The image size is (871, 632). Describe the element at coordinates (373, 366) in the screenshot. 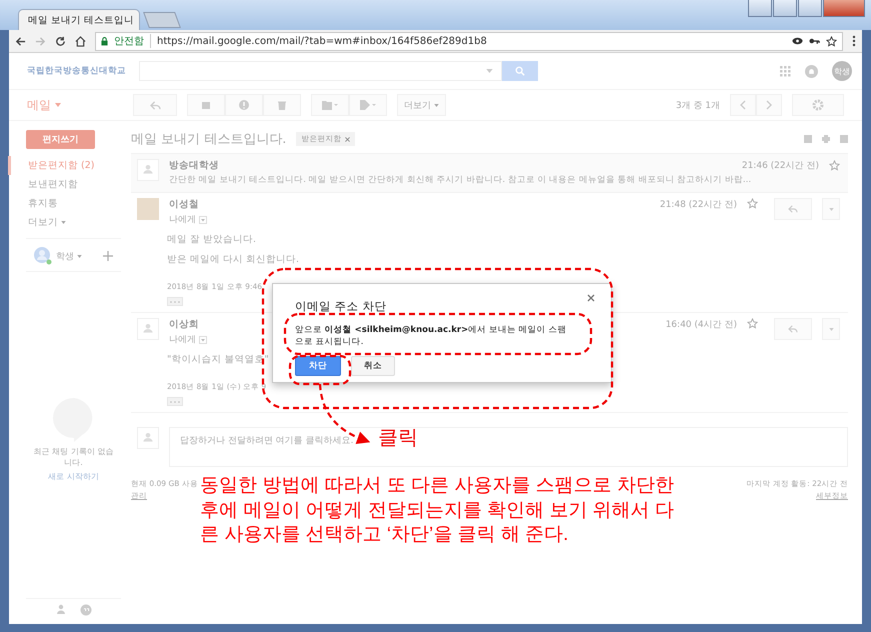

I see `cancel-button: 취소` at that location.